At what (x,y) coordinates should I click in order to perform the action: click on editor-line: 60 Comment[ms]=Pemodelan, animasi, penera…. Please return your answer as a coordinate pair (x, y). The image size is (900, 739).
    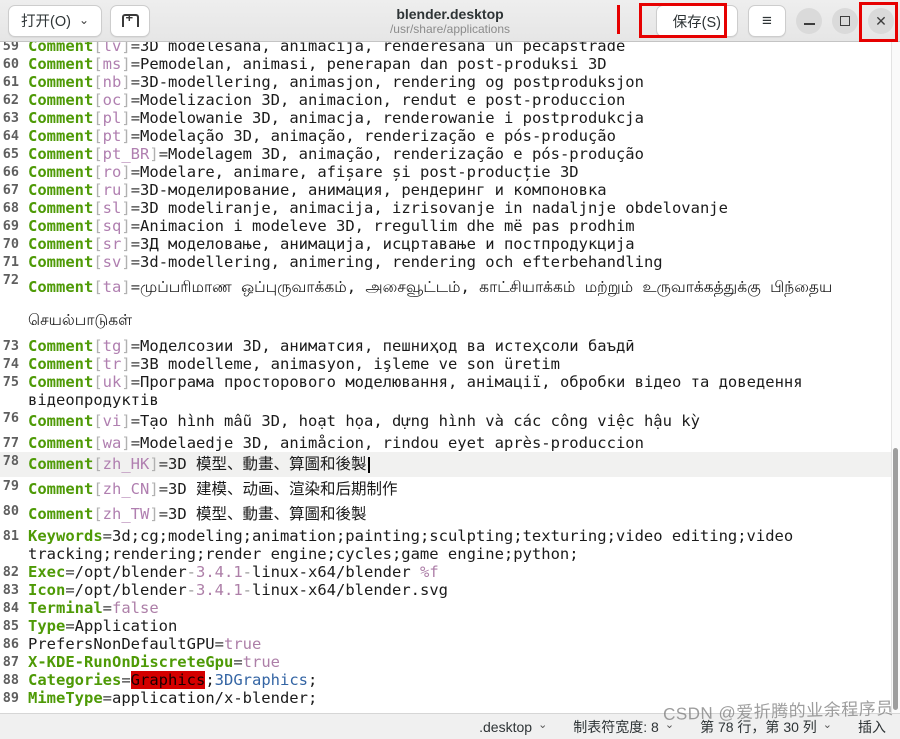
    Looking at the image, I should click on (450, 64).